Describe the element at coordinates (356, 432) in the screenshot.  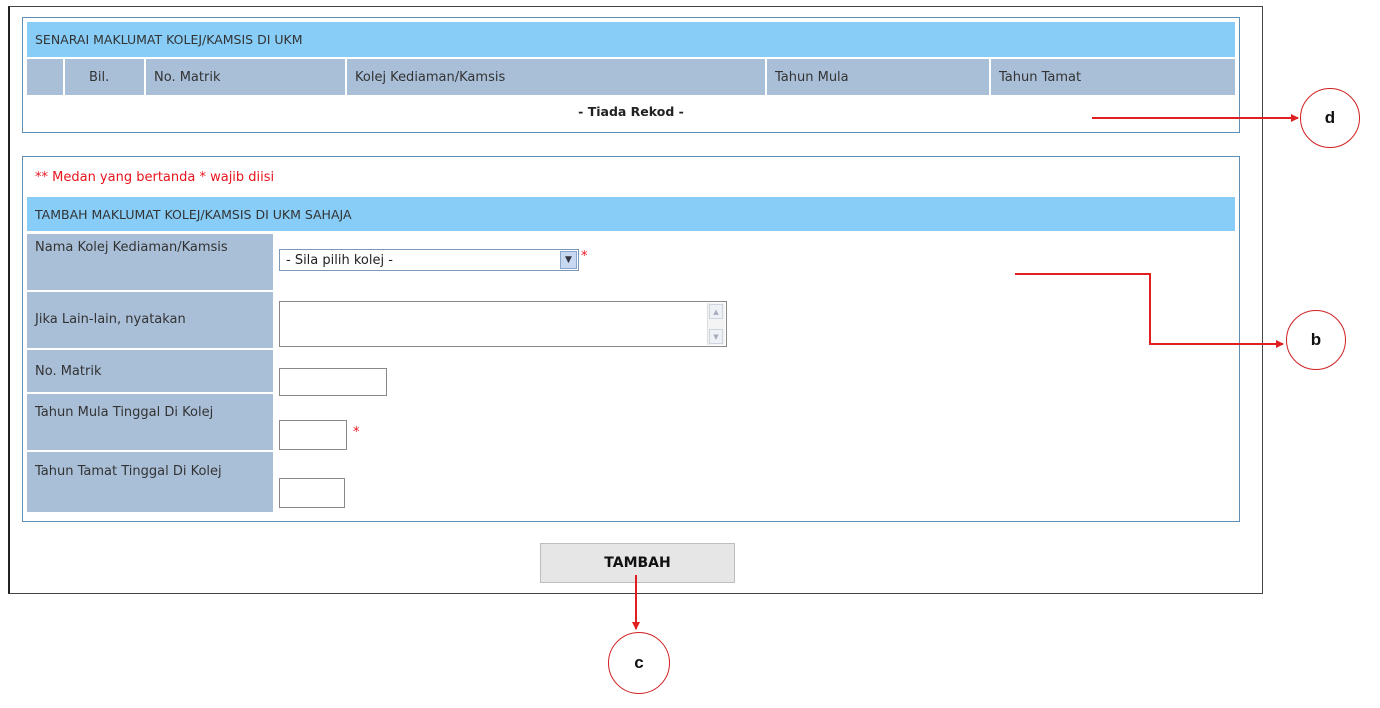
I see `required-mark-start-year: *` at that location.